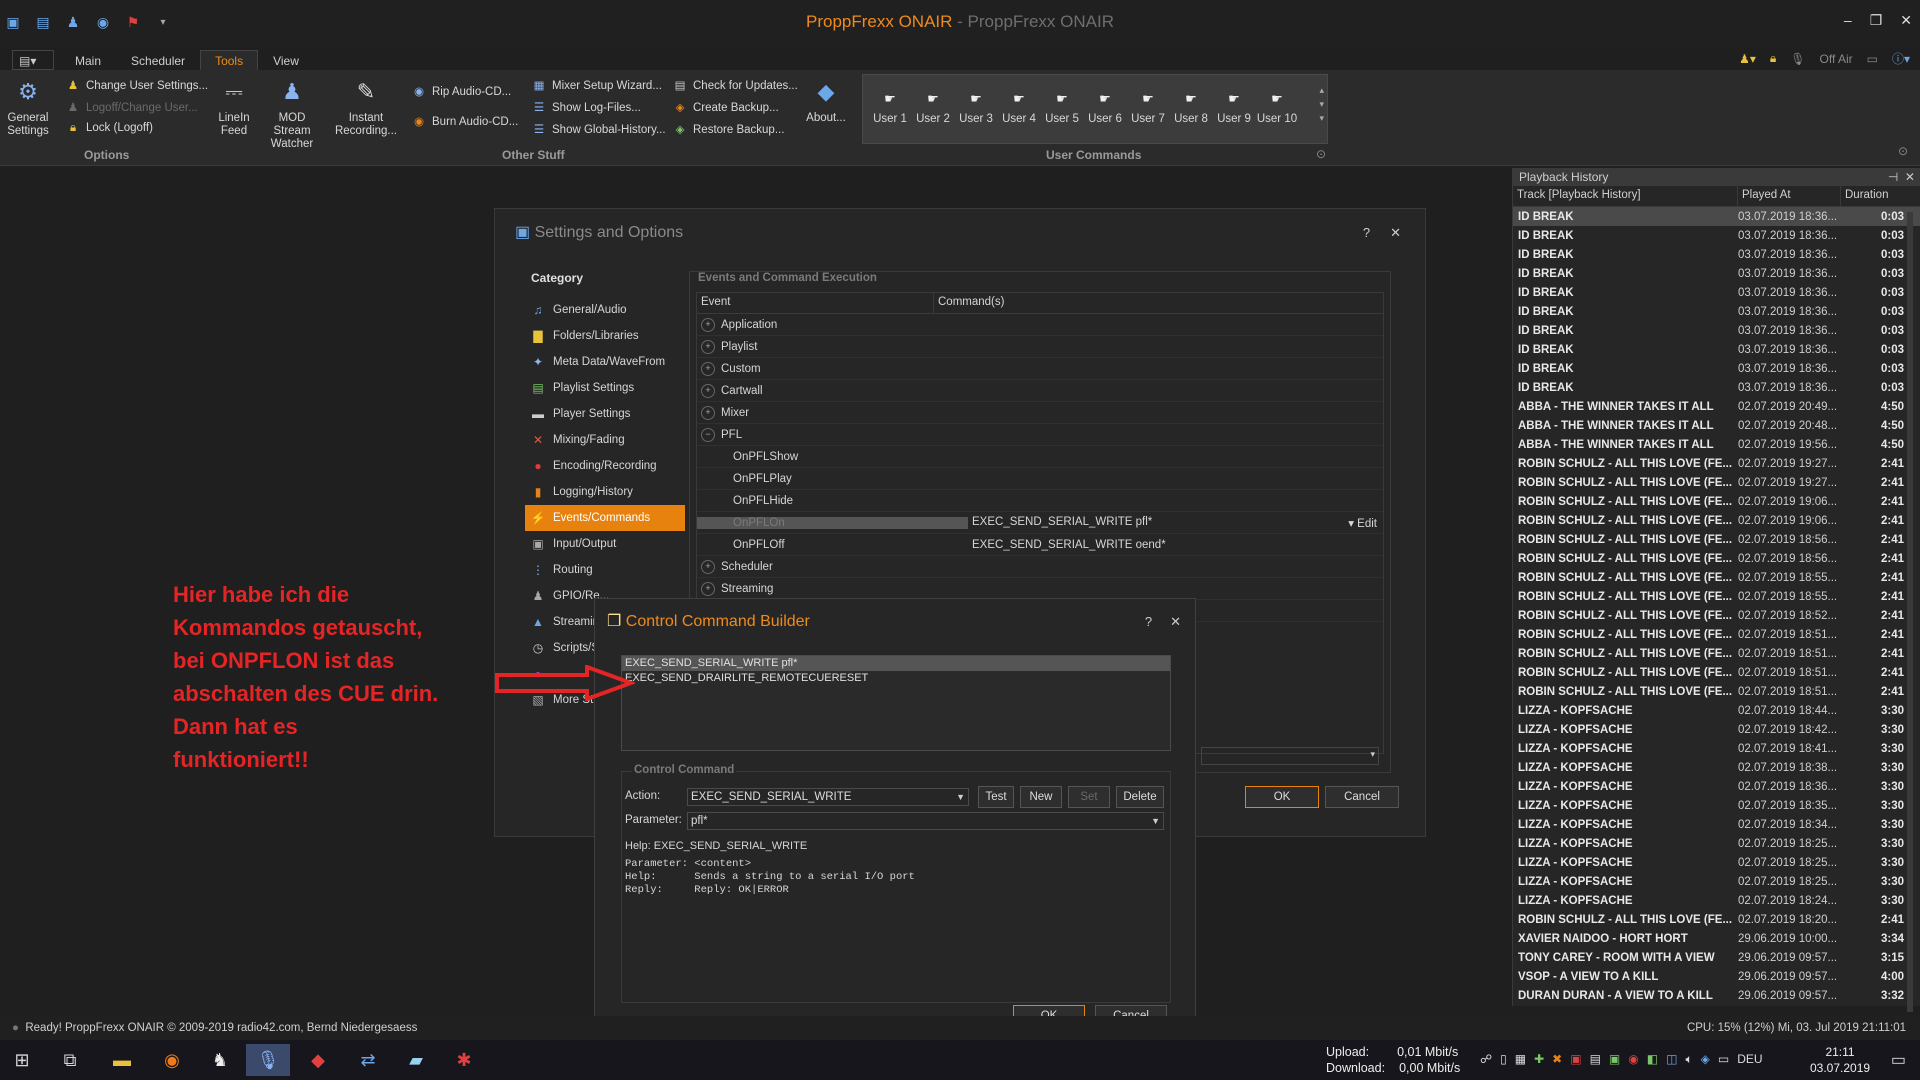  What do you see at coordinates (1840, 1060) in the screenshot?
I see `clock: 21:11 03.07.2019` at bounding box center [1840, 1060].